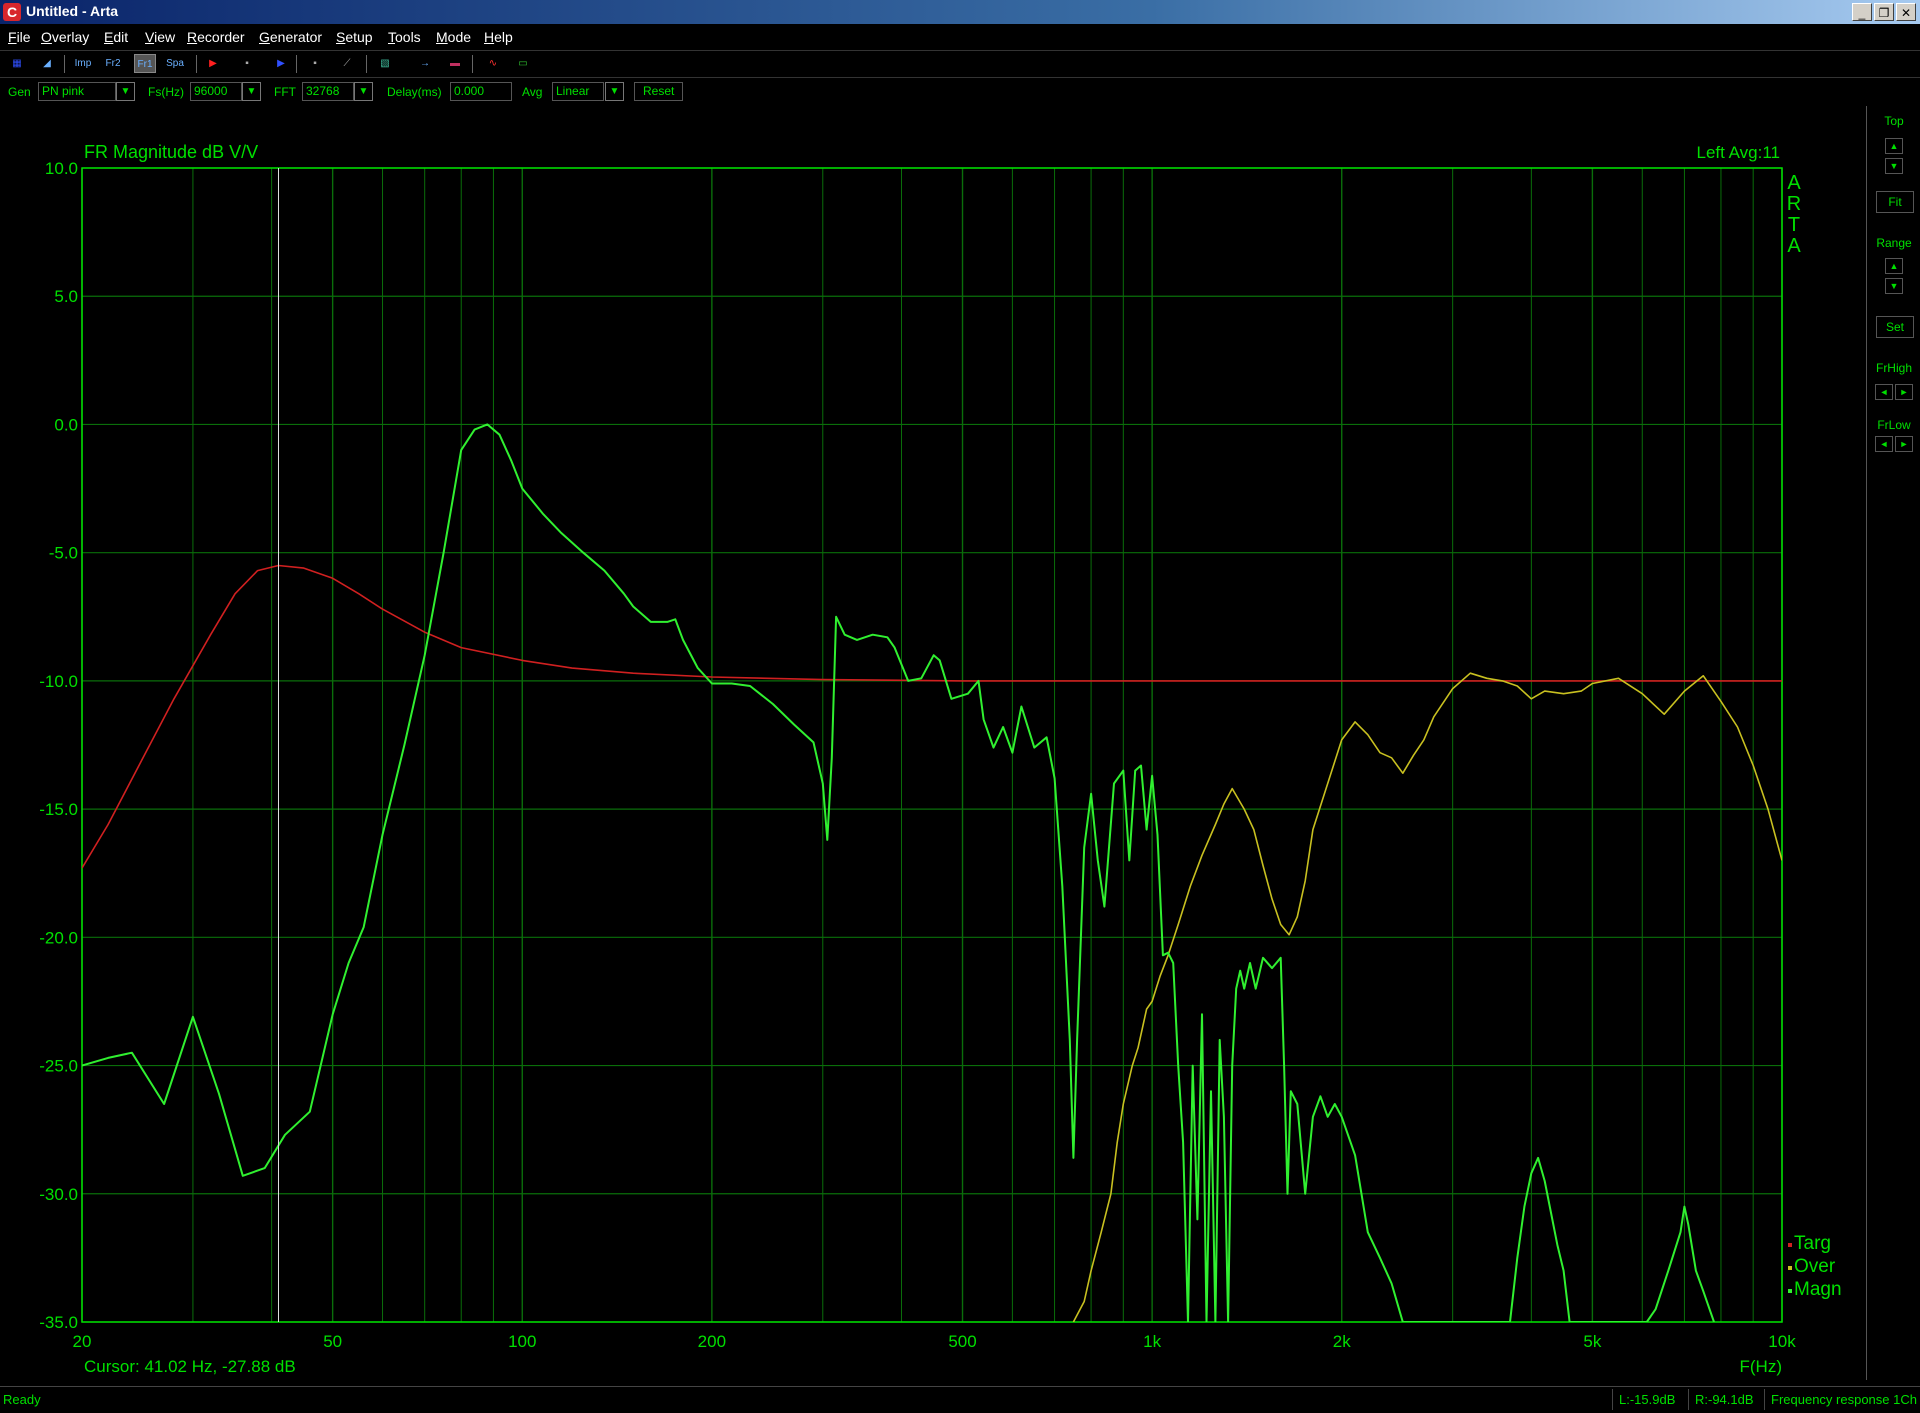 The width and height of the screenshot is (1920, 1413). Describe the element at coordinates (1790, 1268) in the screenshot. I see `legend-swatch-over` at that location.